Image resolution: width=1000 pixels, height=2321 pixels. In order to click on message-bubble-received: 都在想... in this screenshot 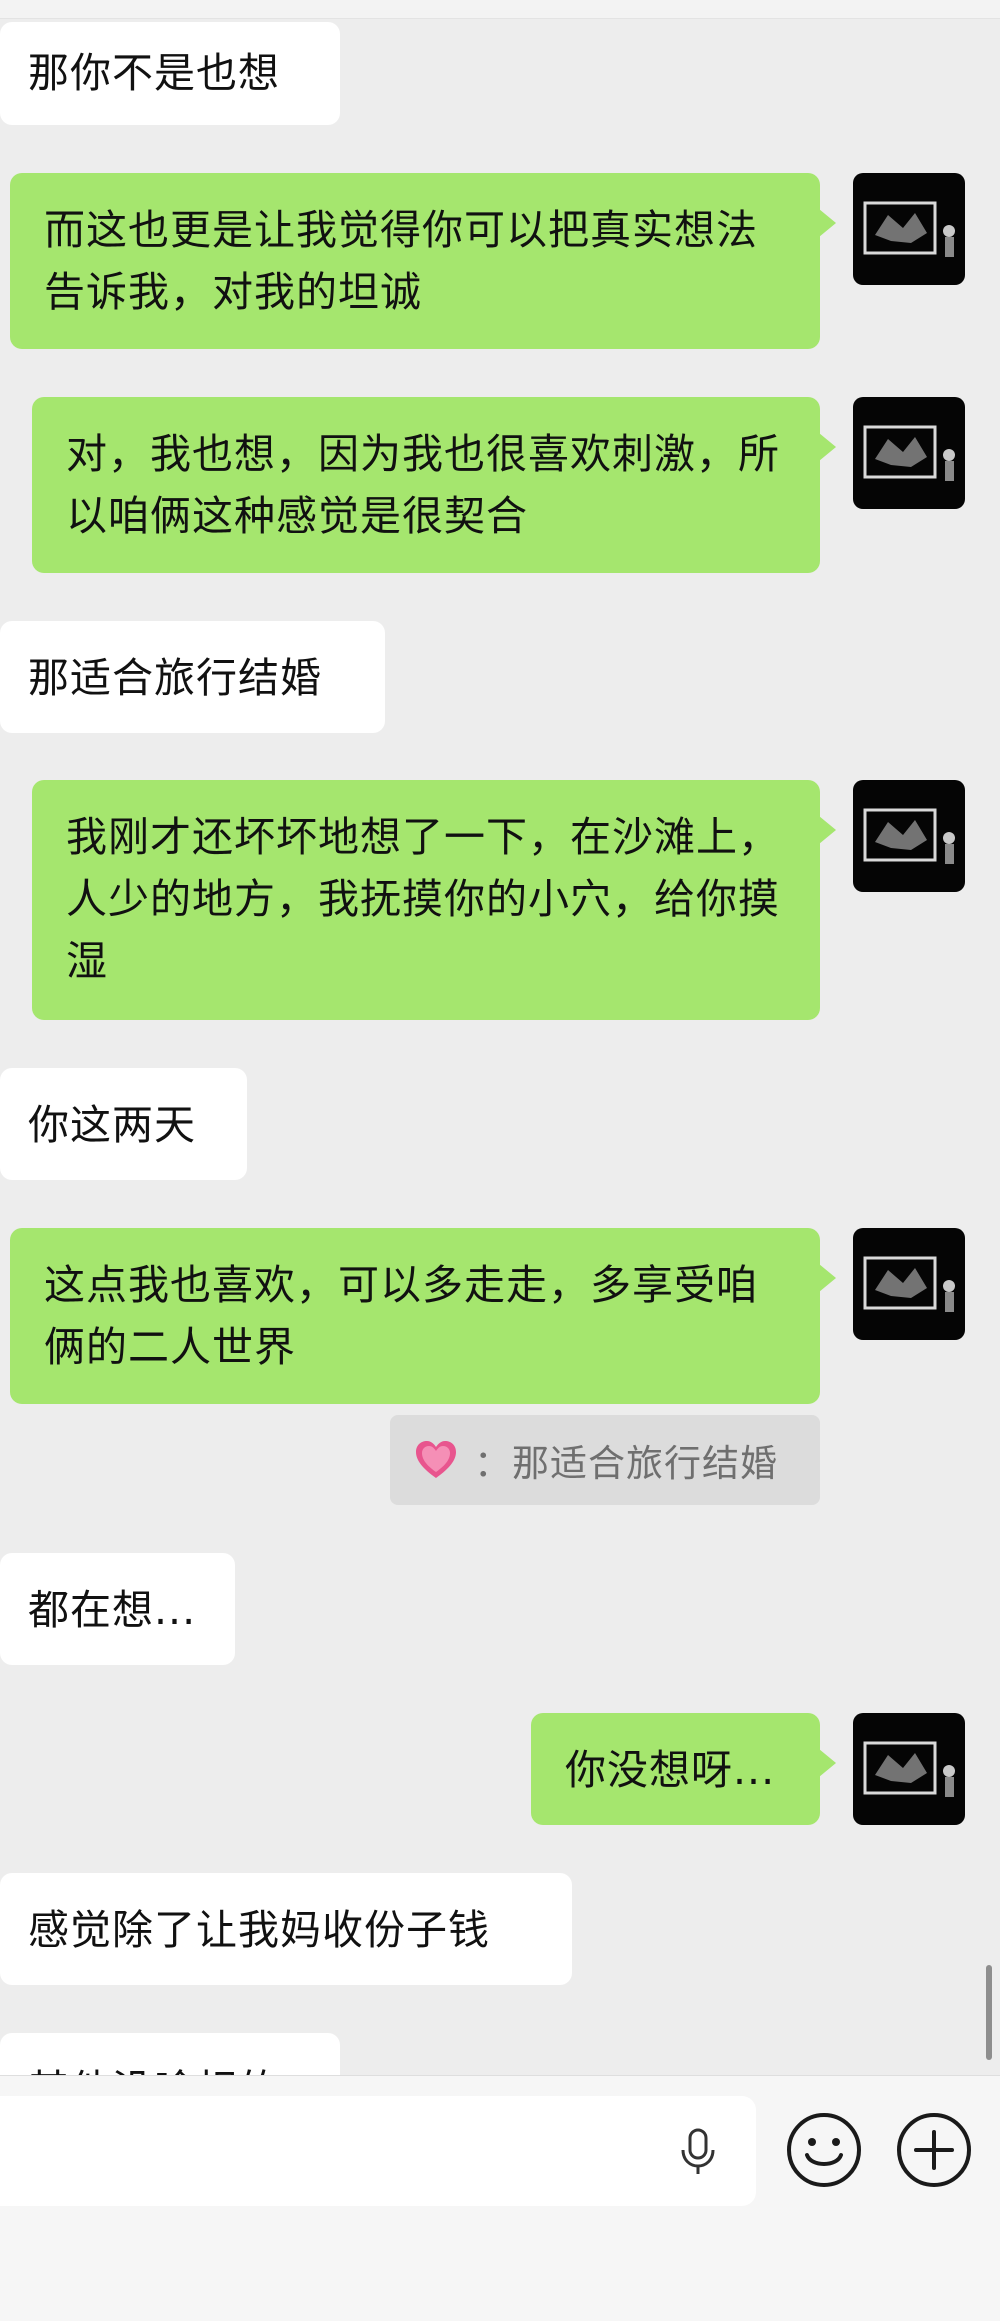, I will do `click(117, 1609)`.